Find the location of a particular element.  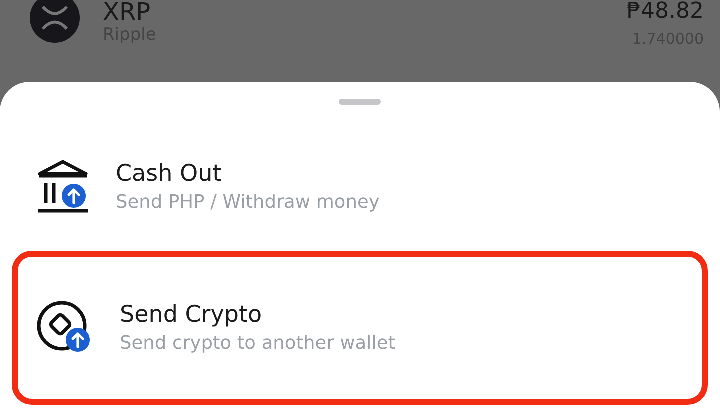

coin-icon is located at coordinates (55, 21).